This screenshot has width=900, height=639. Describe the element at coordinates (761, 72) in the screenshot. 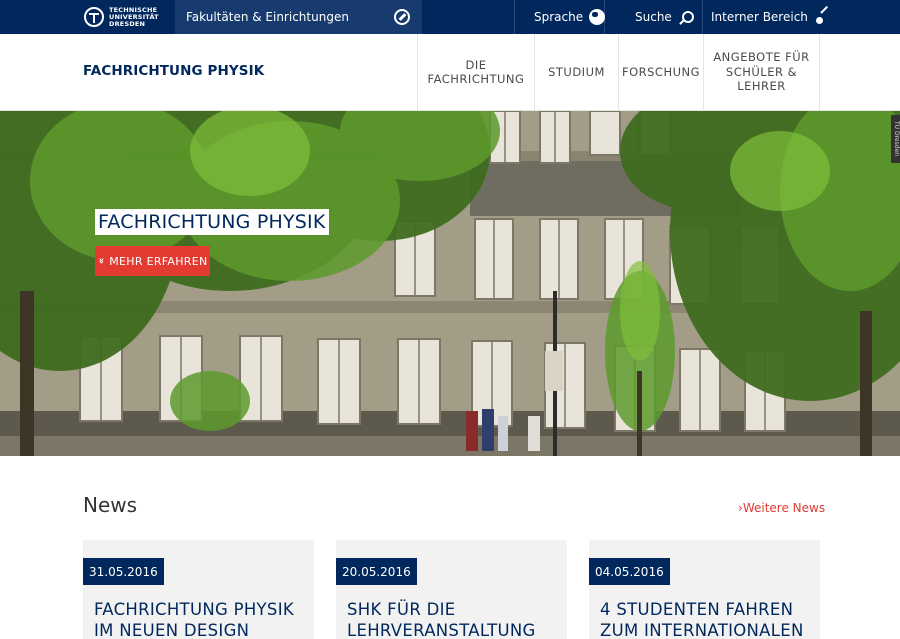

I see `nav-item-angebote: ANGEBOTE FÜR SCHÜLER & LEHRER` at that location.